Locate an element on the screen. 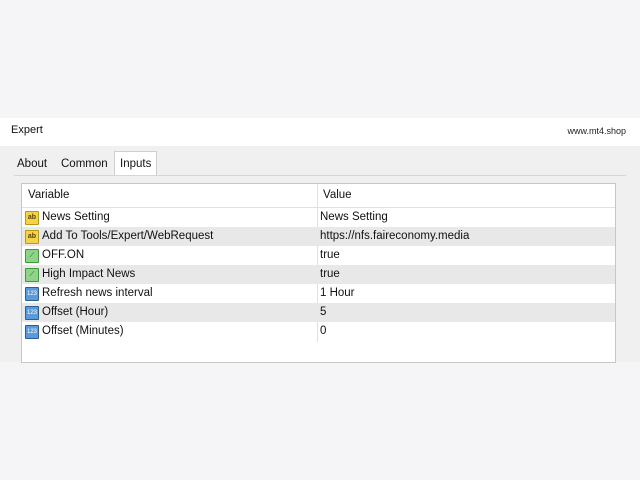  column-header-variable: Variable is located at coordinates (48, 195).